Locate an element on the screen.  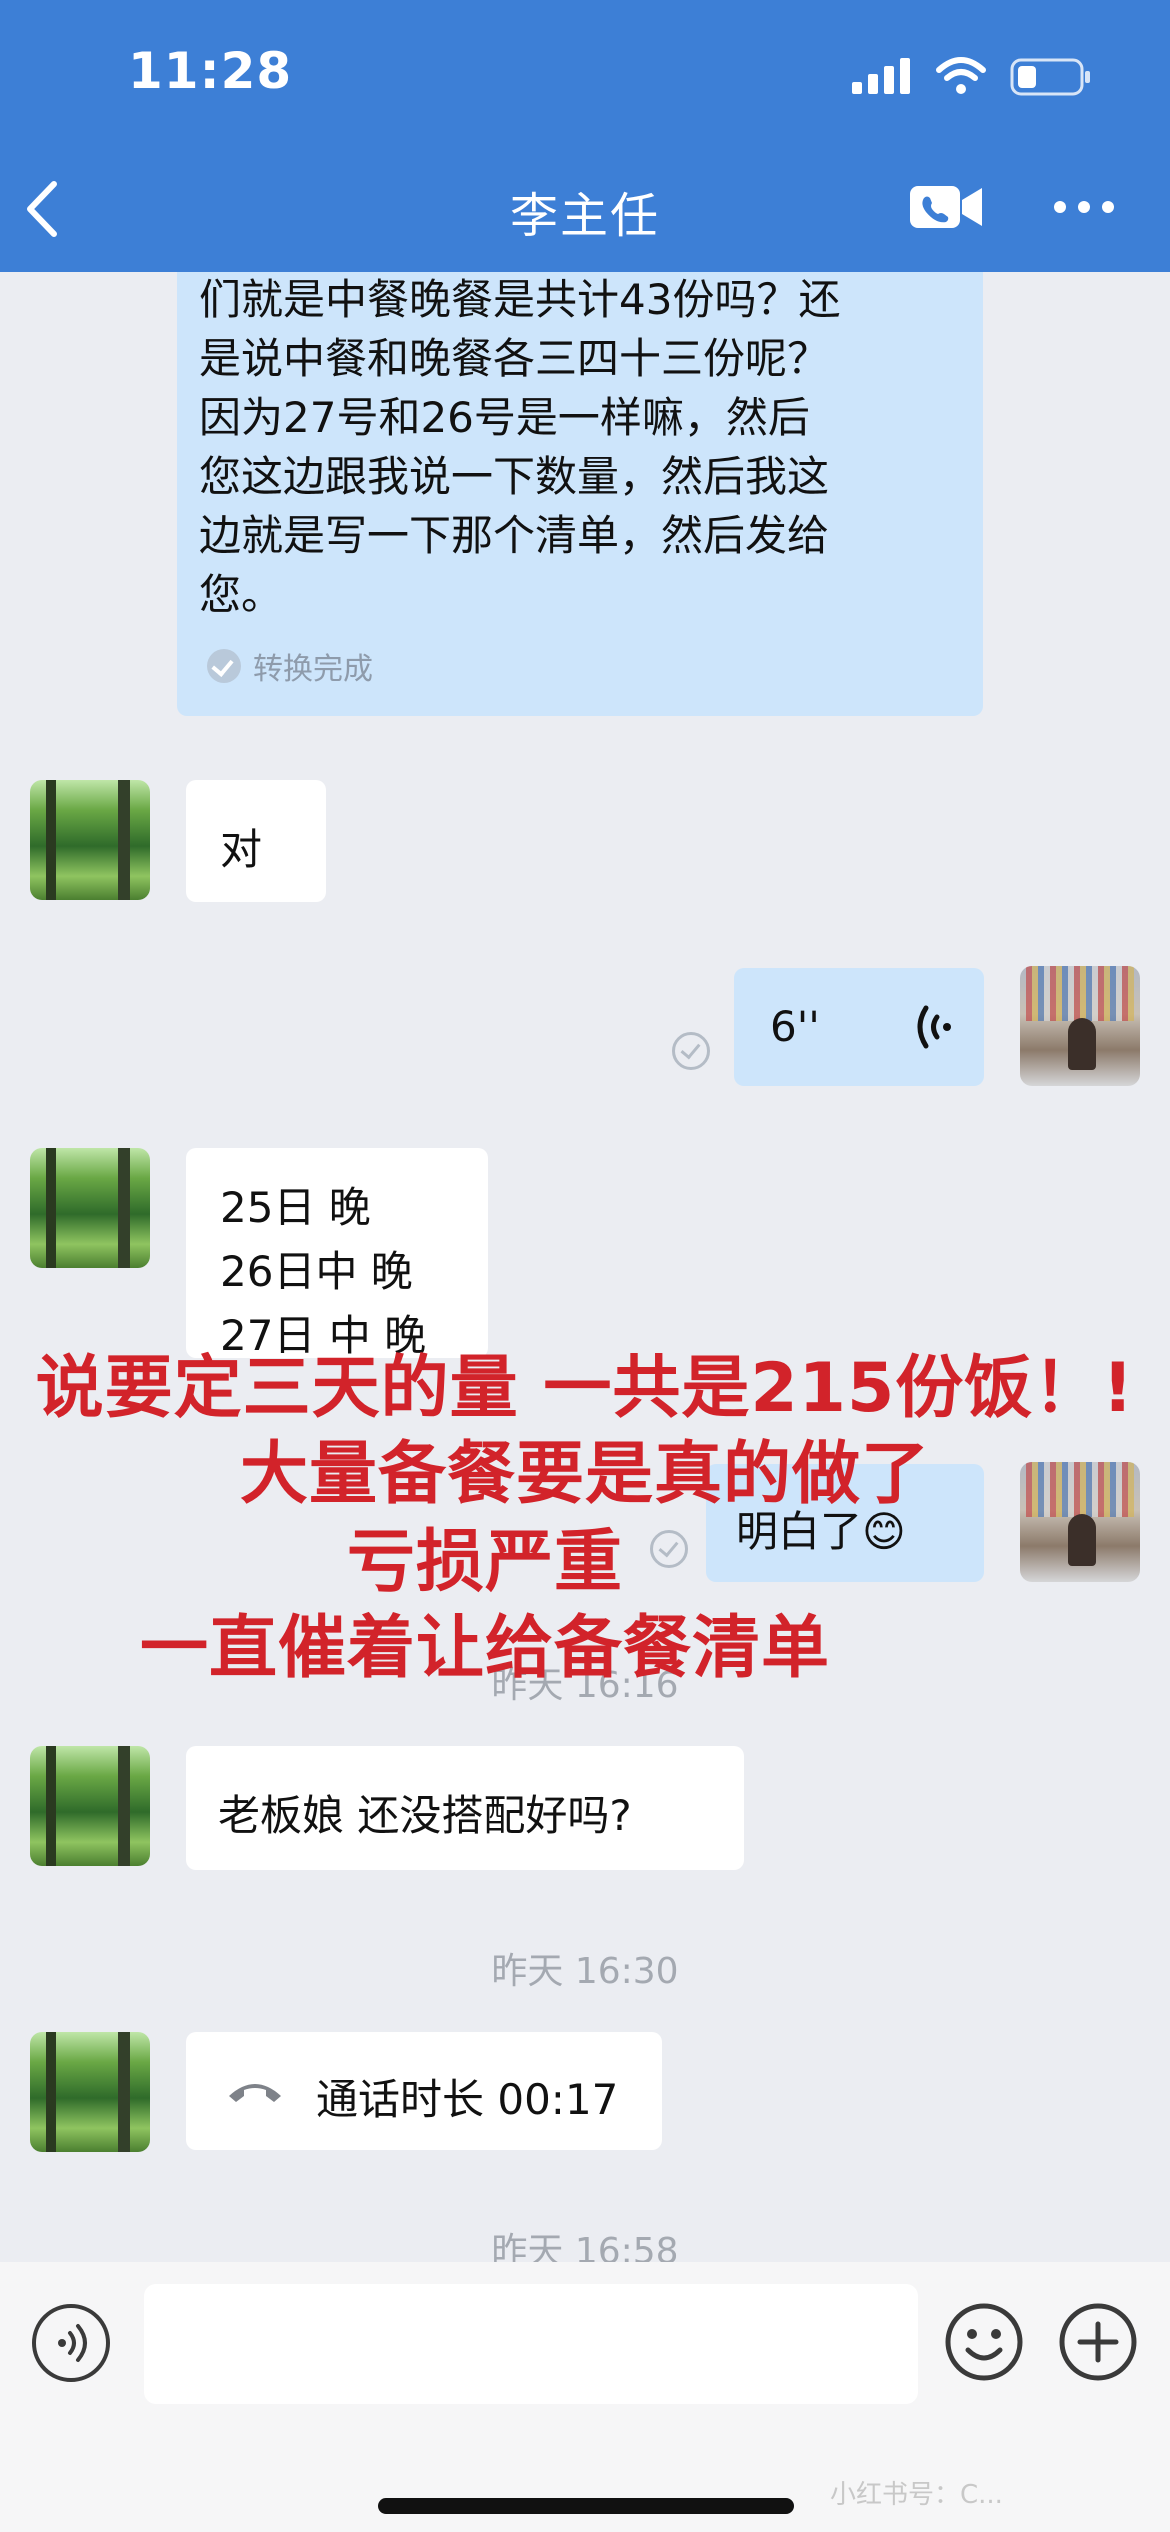
message-bubble-incoming: 对 is located at coordinates (256, 841).